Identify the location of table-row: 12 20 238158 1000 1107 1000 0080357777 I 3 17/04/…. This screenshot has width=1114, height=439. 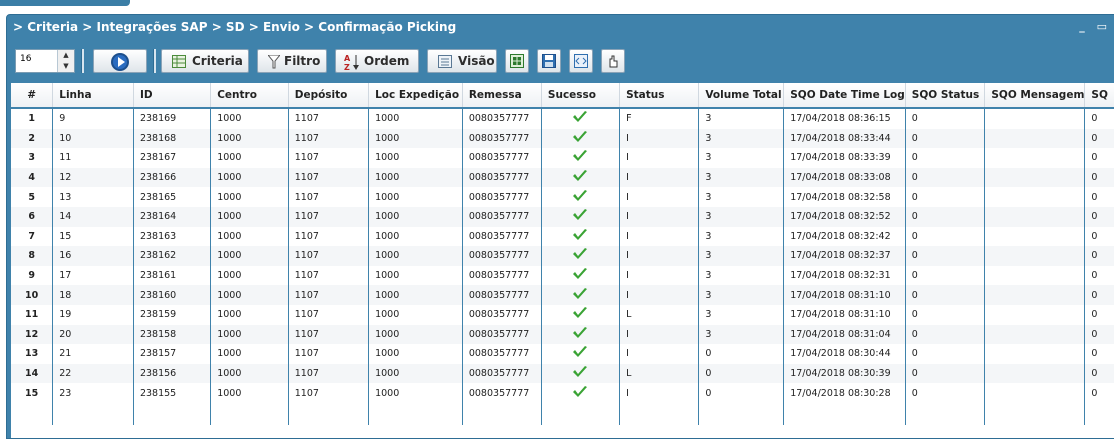
(562, 334).